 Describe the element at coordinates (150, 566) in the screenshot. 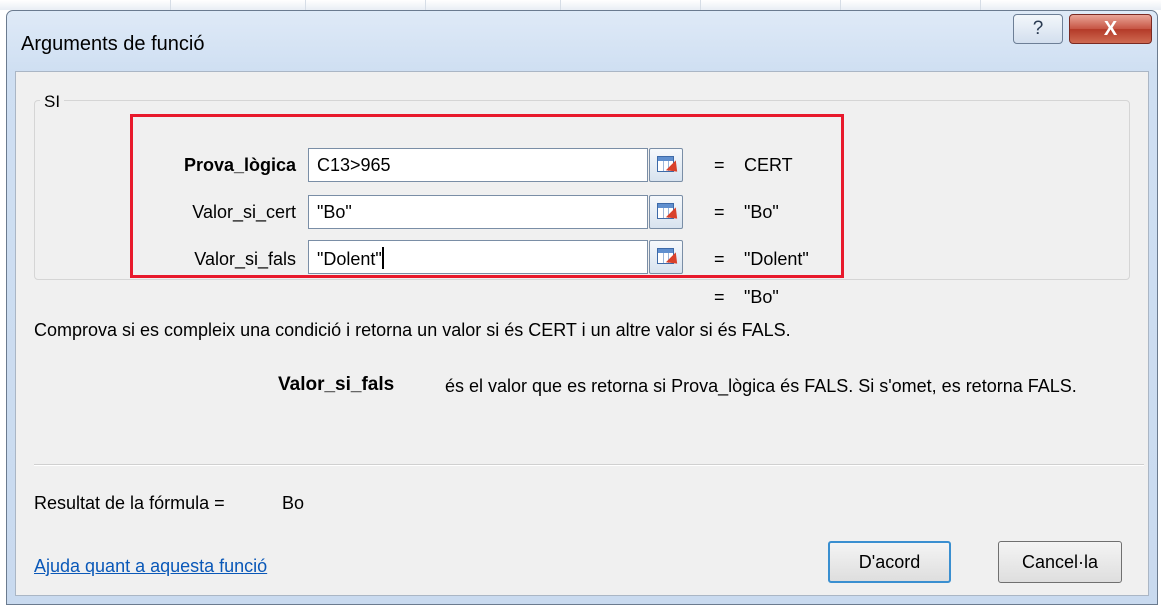

I see `function-help-link: Ajuda quant a aquesta funció` at that location.